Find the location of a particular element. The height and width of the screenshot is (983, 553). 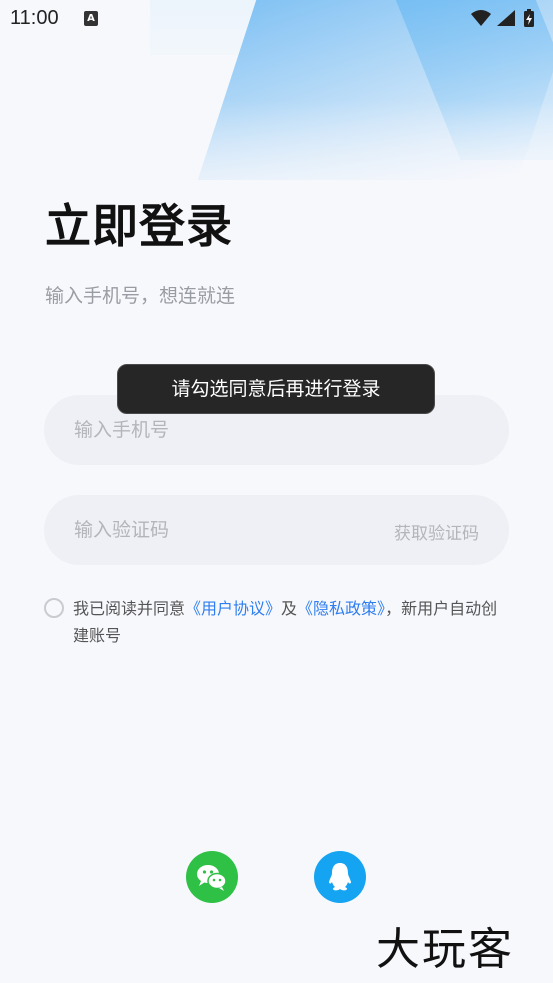

wechat-icon is located at coordinates (212, 878).